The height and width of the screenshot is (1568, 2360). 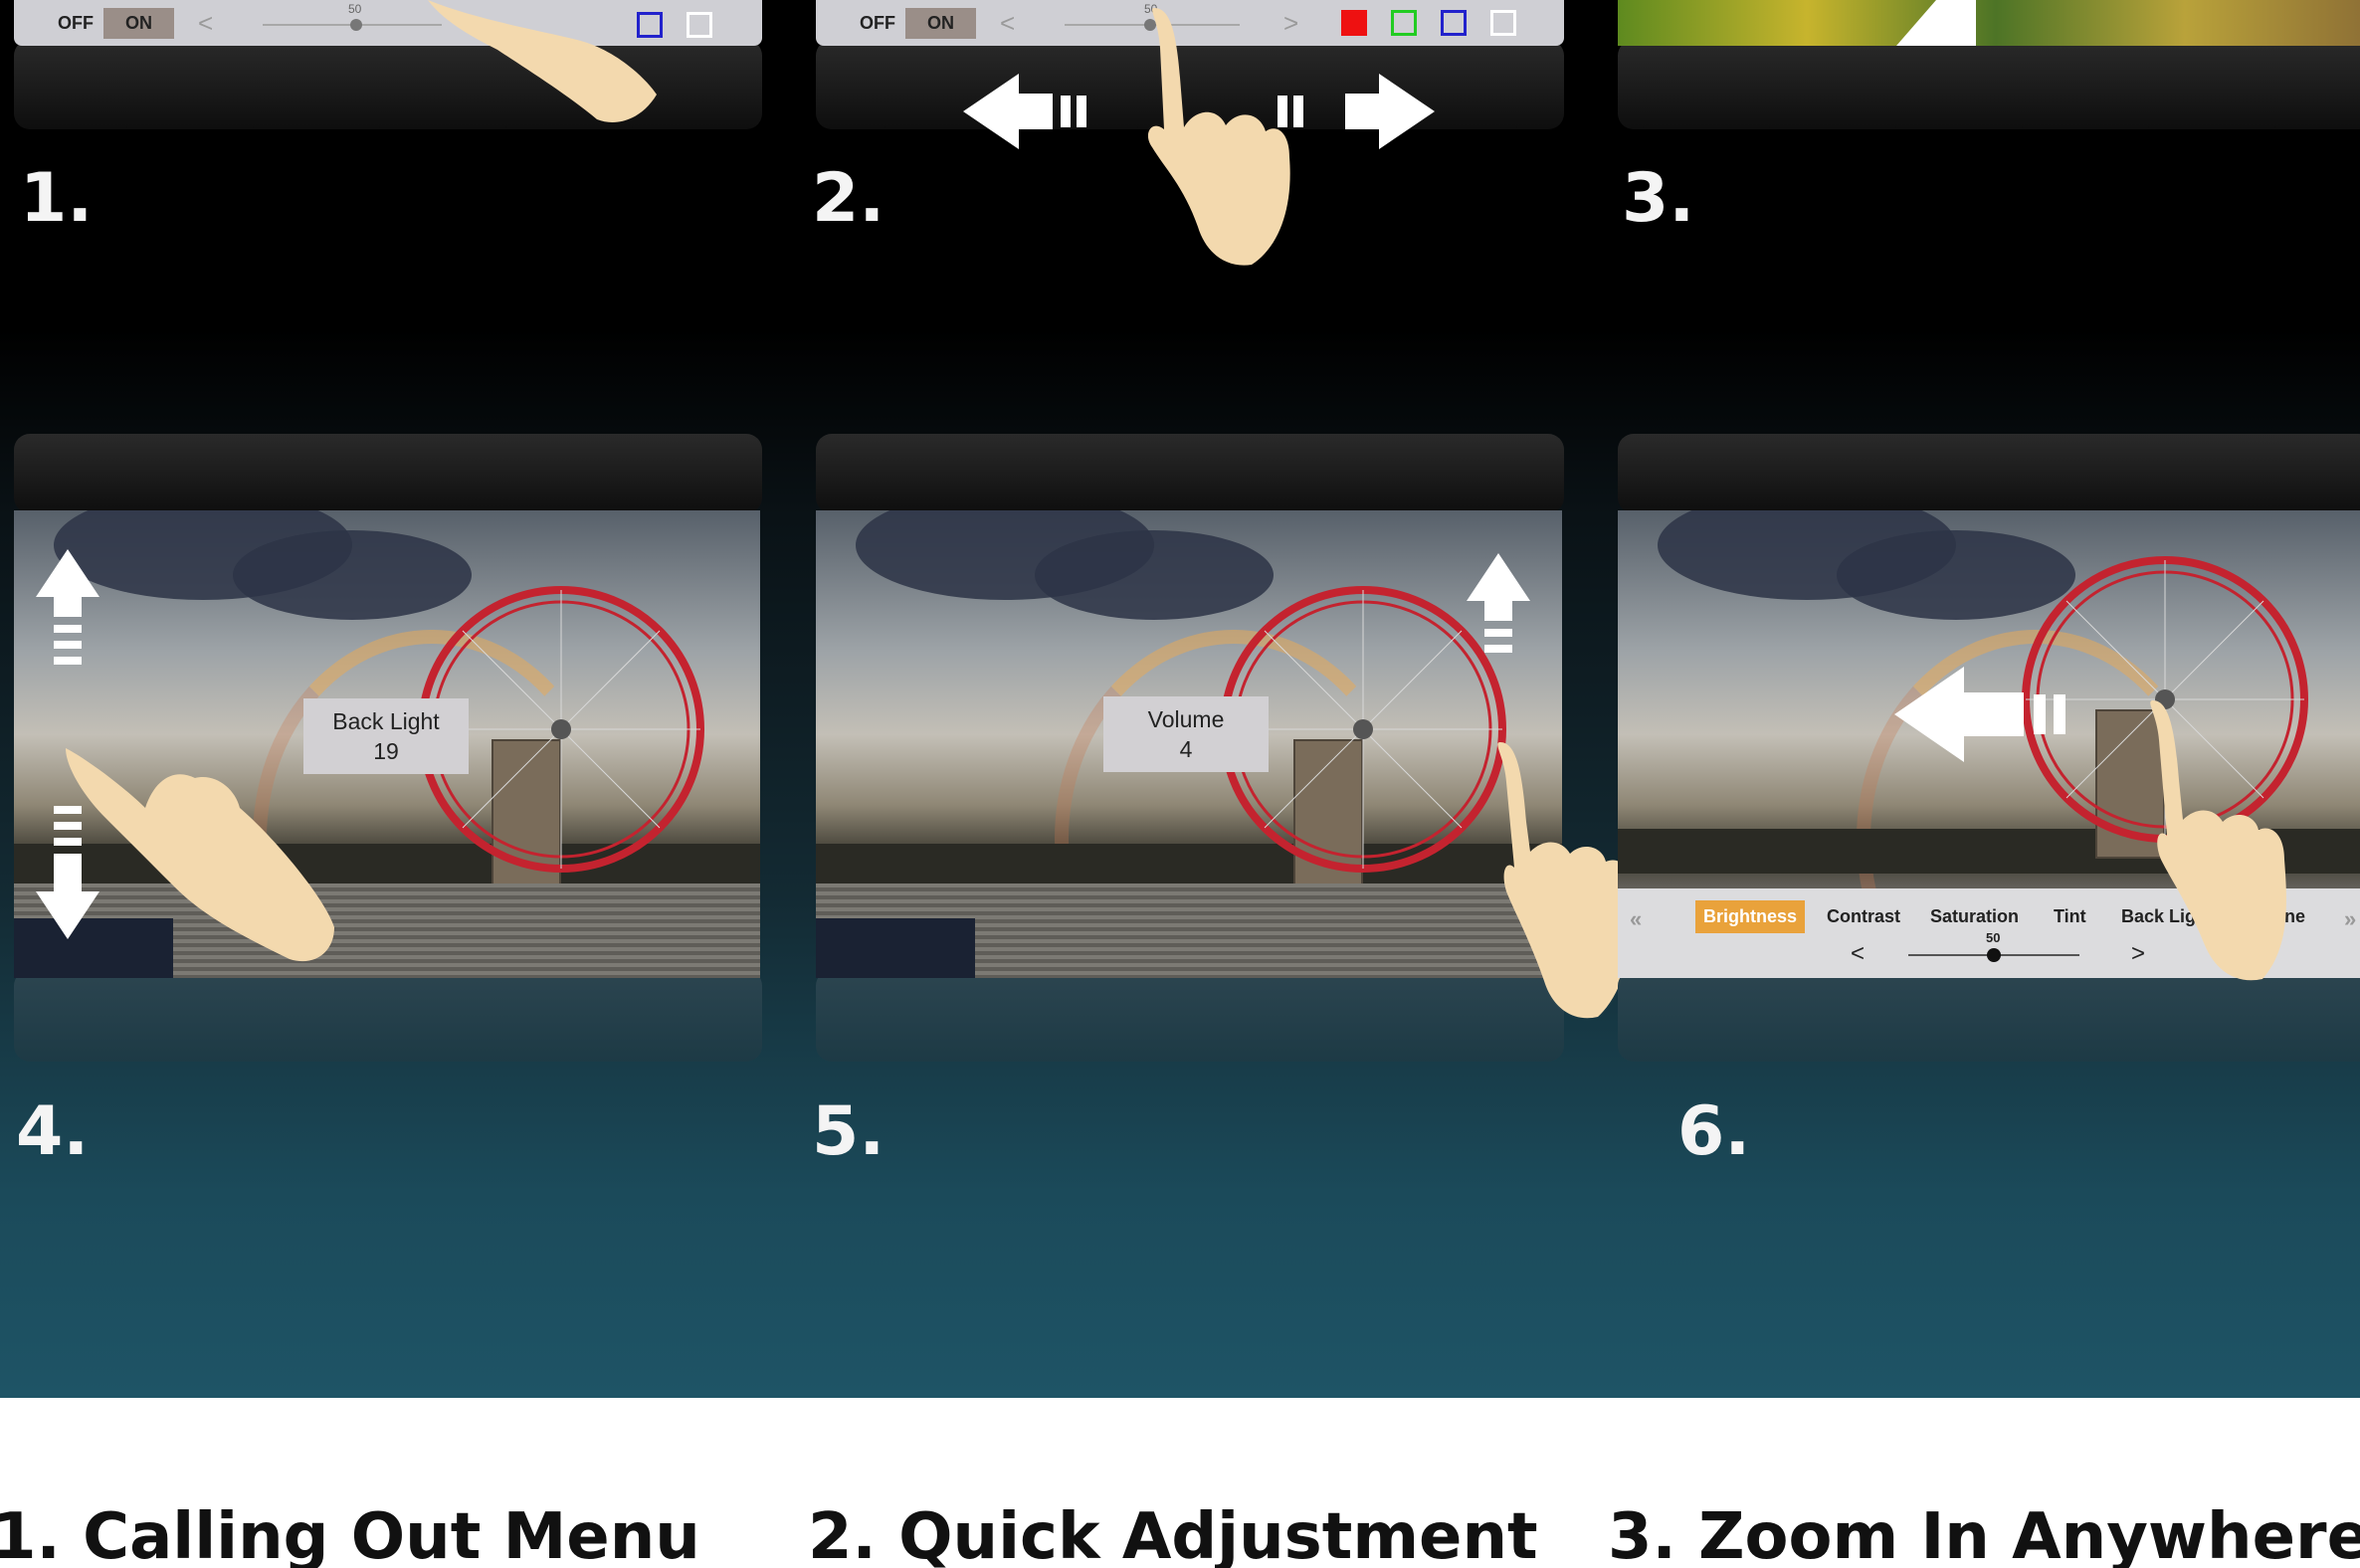 I want to click on step-number-6: 6., so click(x=1714, y=1131).